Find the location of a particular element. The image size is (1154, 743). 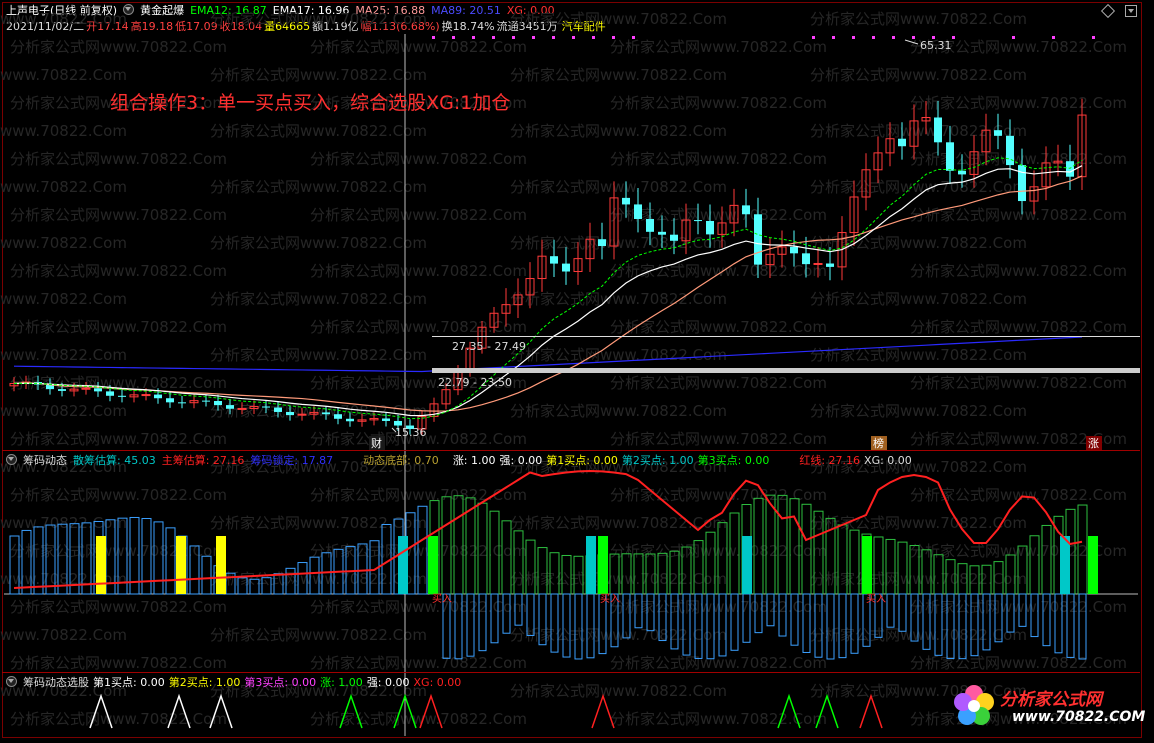

zhang-marker: 涨 is located at coordinates (1093, 443).